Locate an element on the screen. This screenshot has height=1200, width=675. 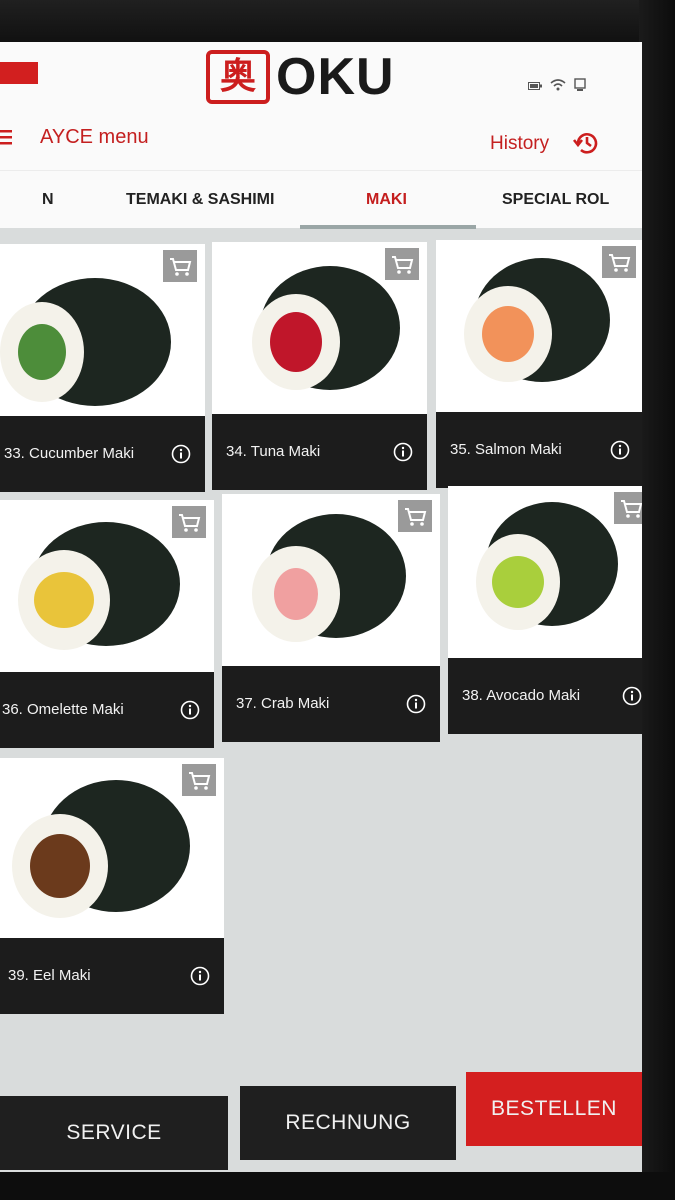
item-caption: 38. Avocado Maki is located at coordinates (545, 696).